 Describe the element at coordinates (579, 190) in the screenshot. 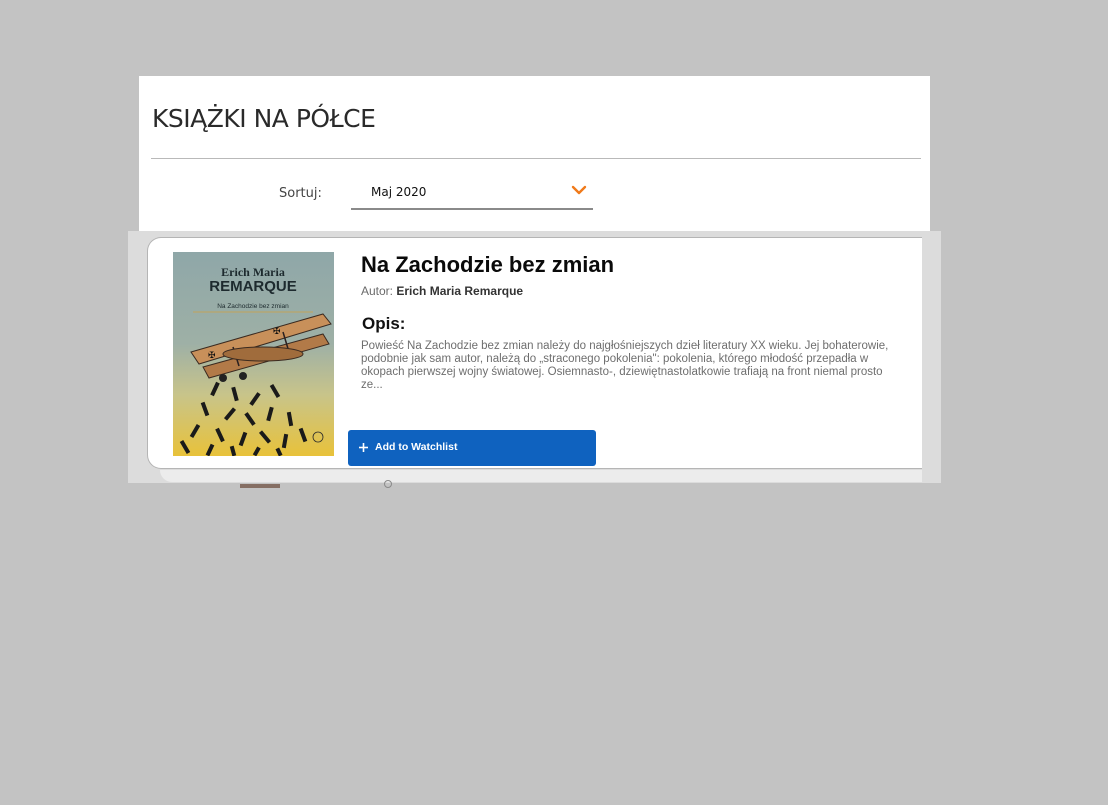

I see `chevron-down-icon` at that location.